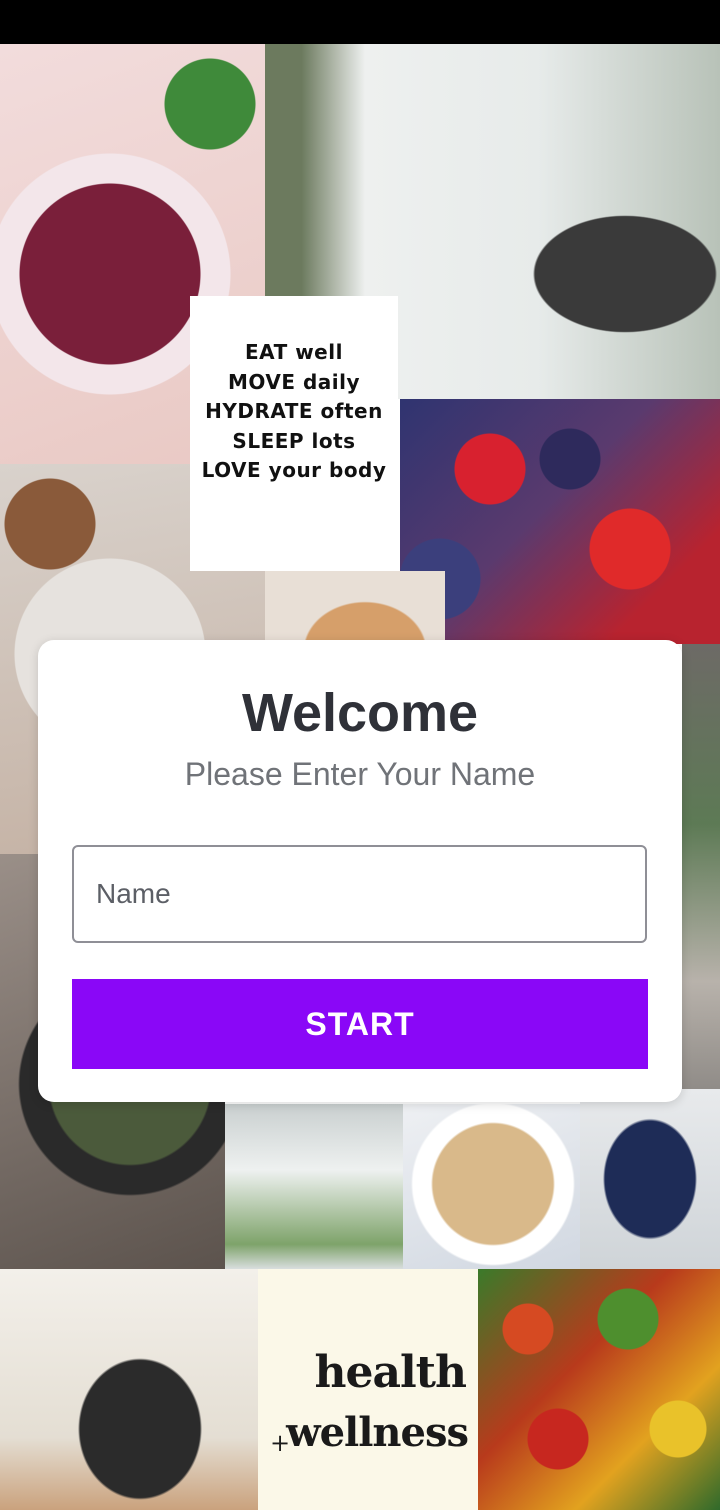 Image resolution: width=720 pixels, height=1510 pixels. What do you see at coordinates (129, 1389) in the screenshot?
I see `stretching-woman-image` at bounding box center [129, 1389].